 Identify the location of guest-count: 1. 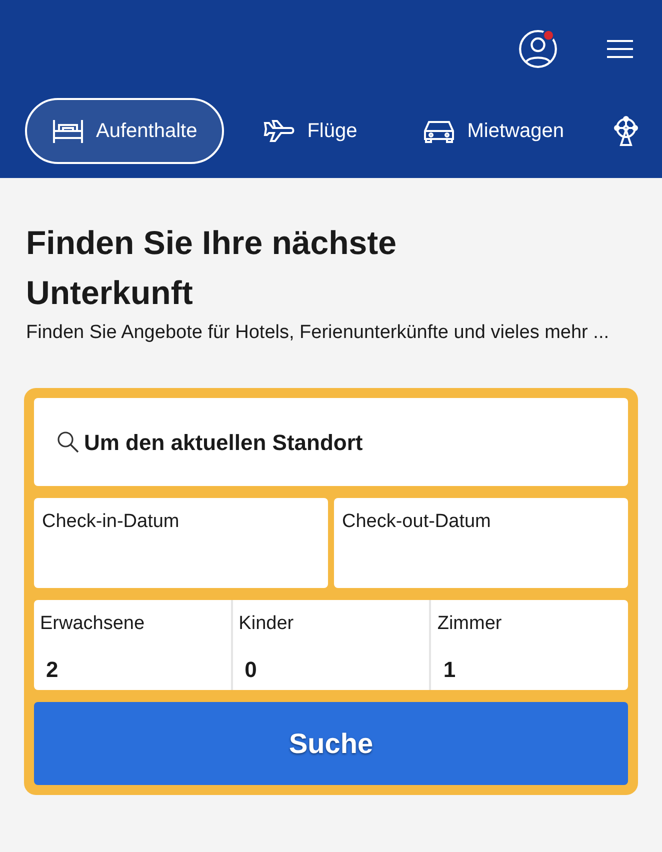
(449, 669).